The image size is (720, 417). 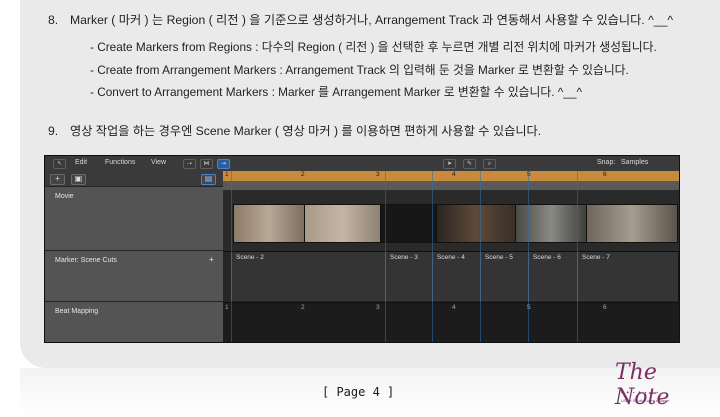 I want to click on track-view-icon: ▤, so click(x=208, y=179).